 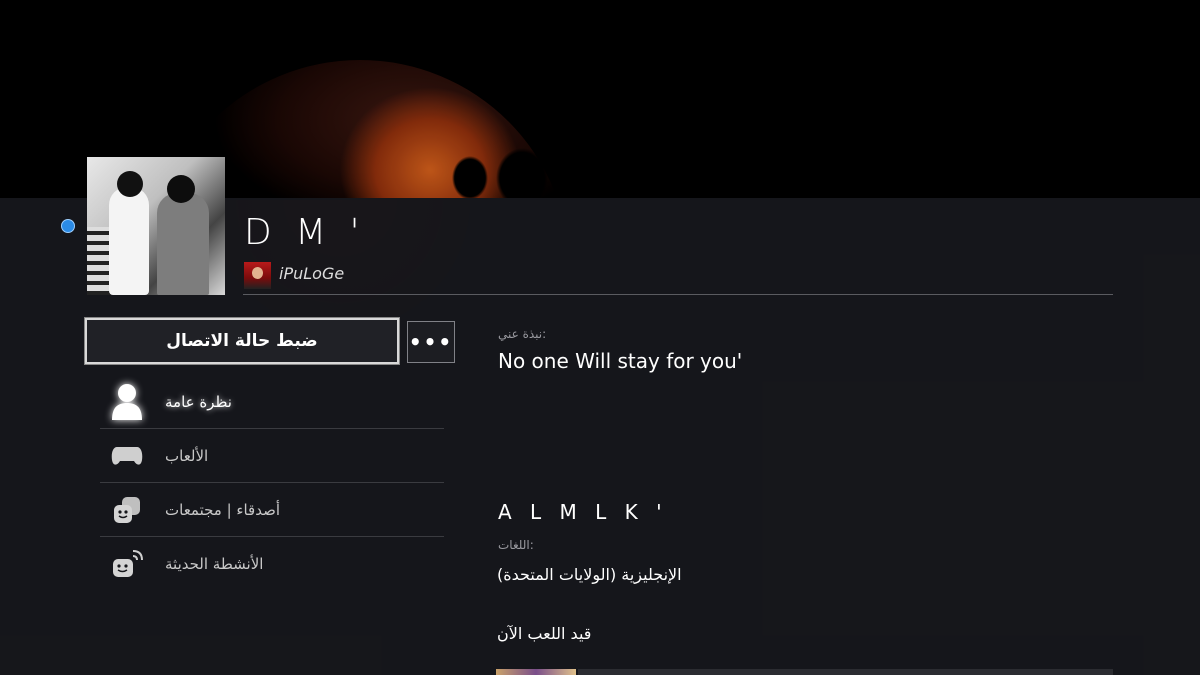 What do you see at coordinates (181, 189) in the screenshot?
I see `avatar-figure-right-head` at bounding box center [181, 189].